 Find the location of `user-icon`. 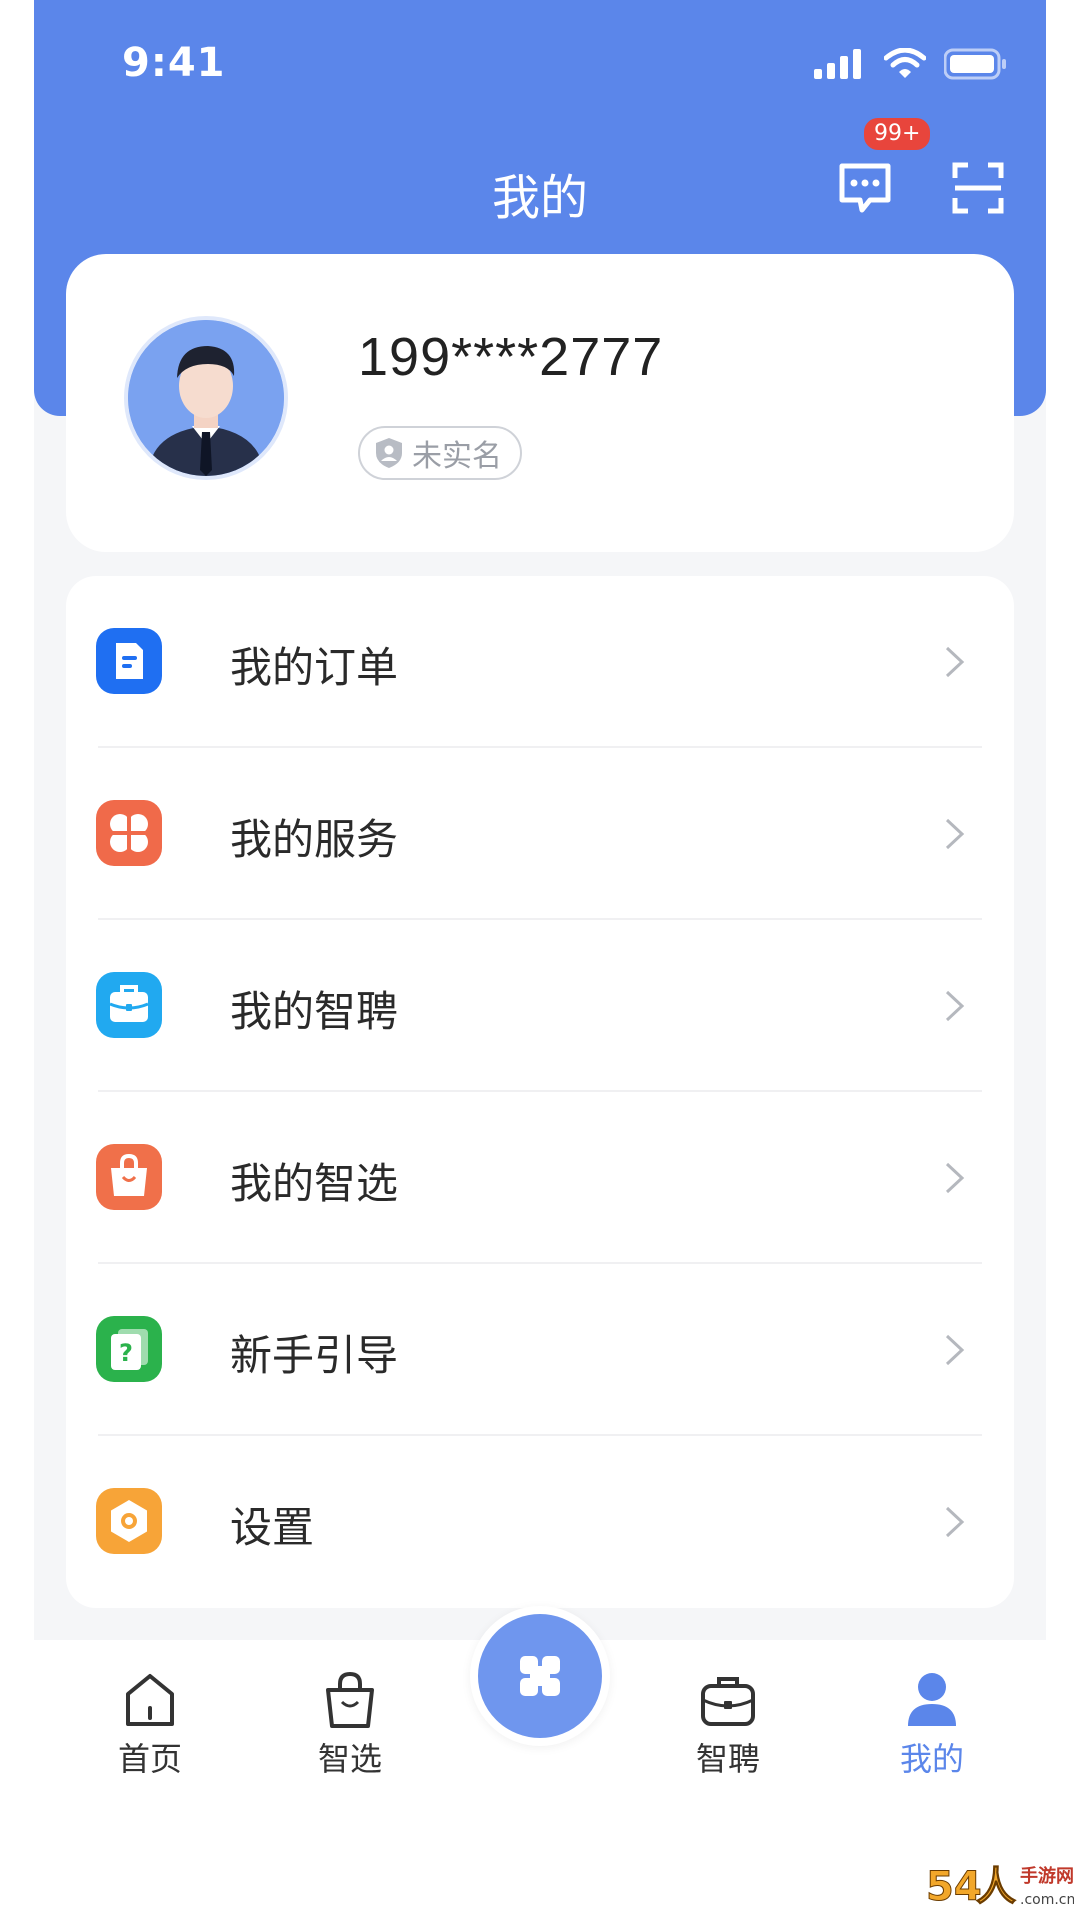

user-icon is located at coordinates (932, 1699).